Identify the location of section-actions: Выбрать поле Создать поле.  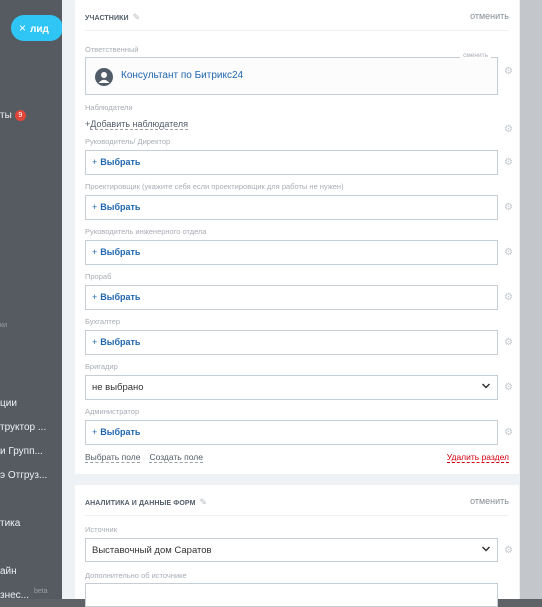
(148, 457).